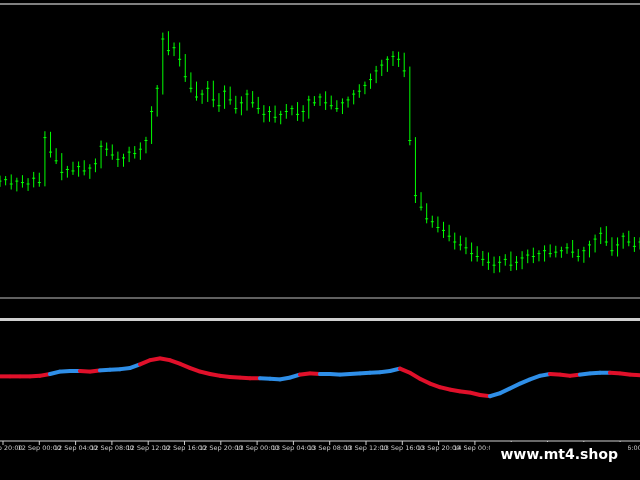 This screenshot has height=480, width=640. I want to click on panel-separator, so click(320, 319).